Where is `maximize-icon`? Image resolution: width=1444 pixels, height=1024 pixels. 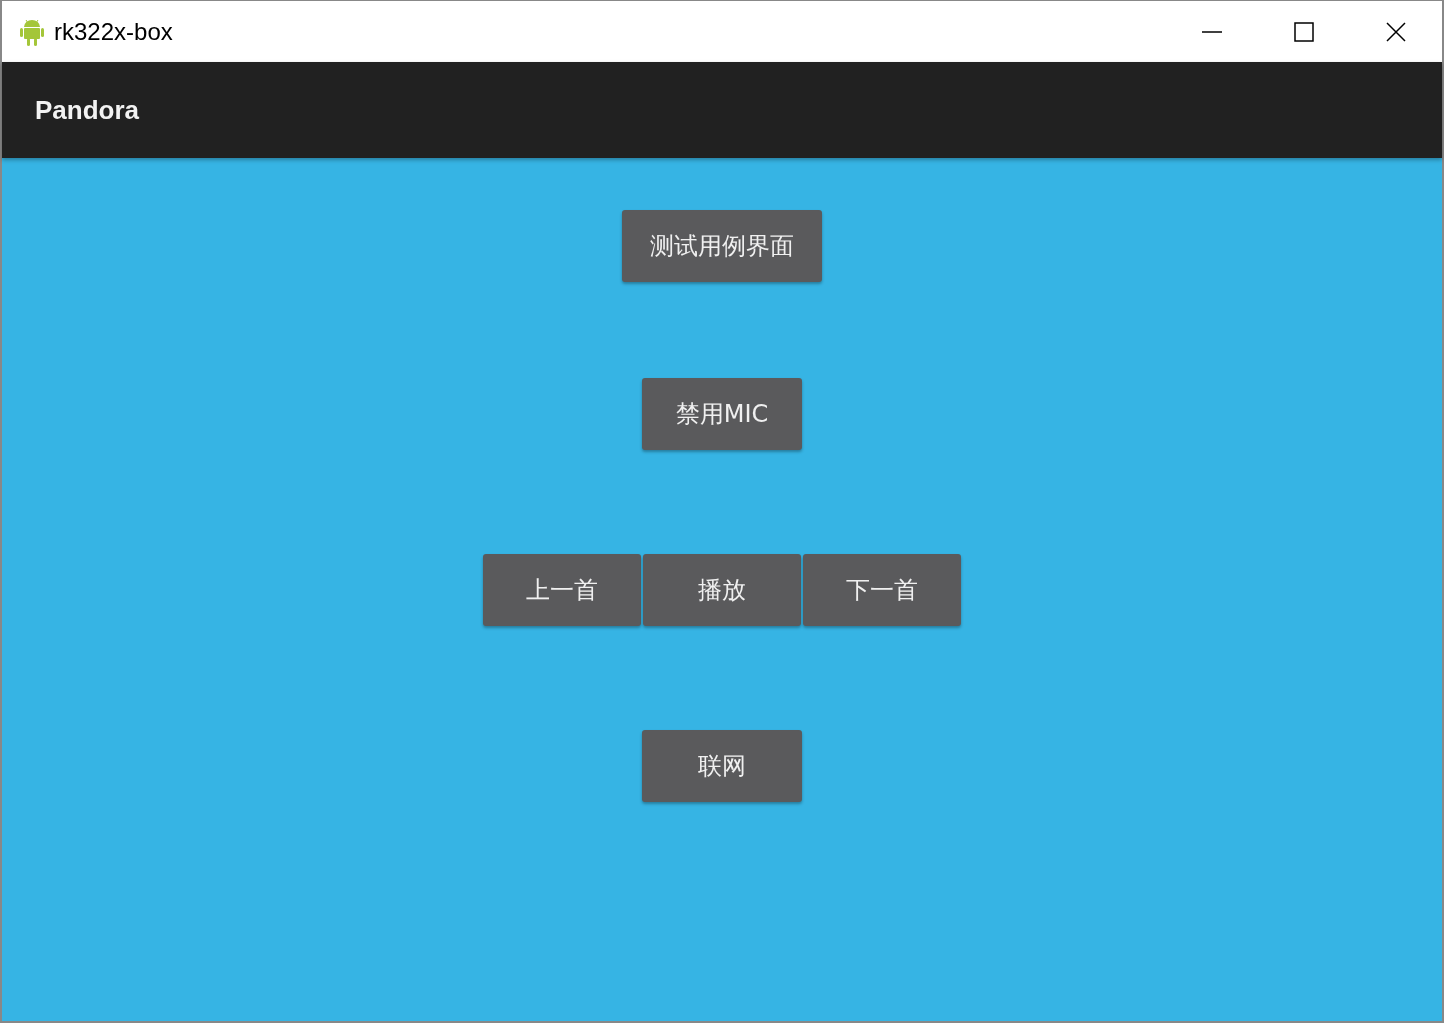
maximize-icon is located at coordinates (1304, 31).